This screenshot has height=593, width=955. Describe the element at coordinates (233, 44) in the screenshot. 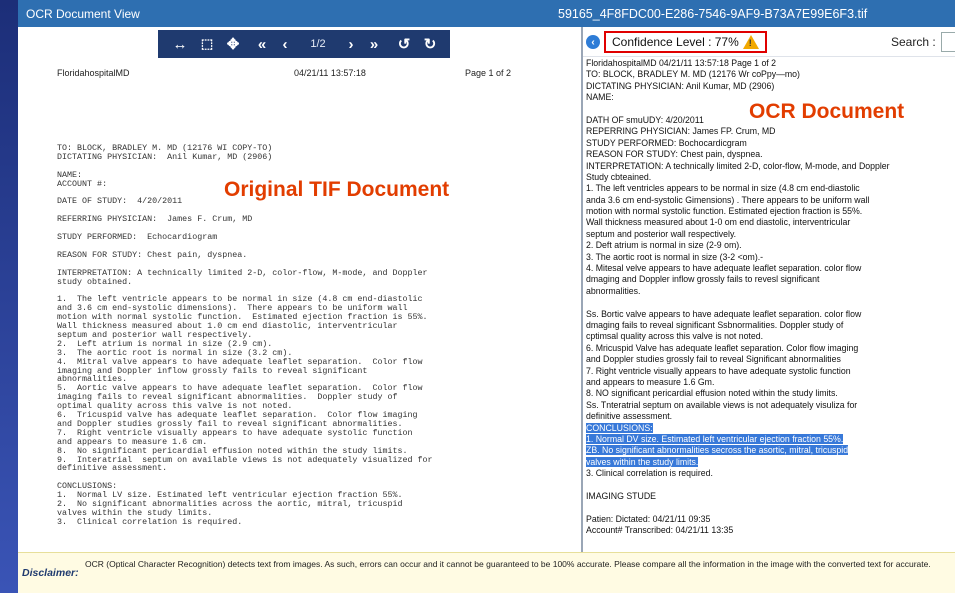

I see `pan-move-icon: ✥` at that location.